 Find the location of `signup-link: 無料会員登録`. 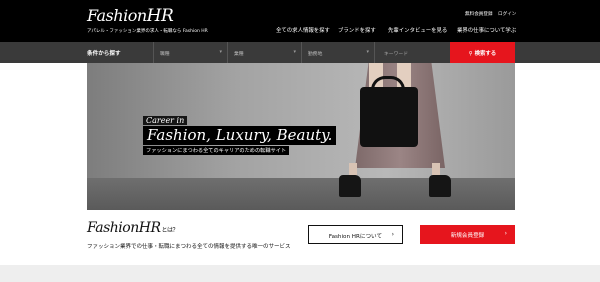

signup-link: 無料会員登録 is located at coordinates (479, 14).